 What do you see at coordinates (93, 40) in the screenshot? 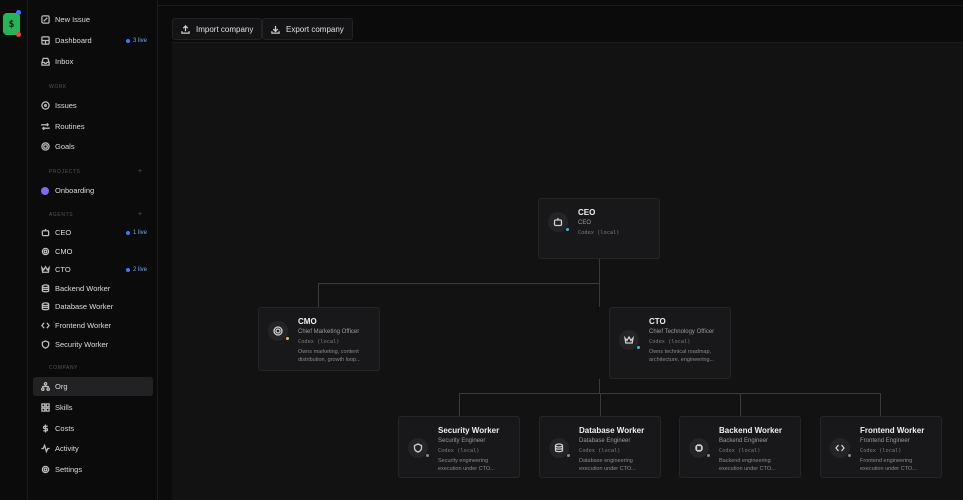
I see `sidebar-item-dashboard: Dashboard 3 live` at bounding box center [93, 40].